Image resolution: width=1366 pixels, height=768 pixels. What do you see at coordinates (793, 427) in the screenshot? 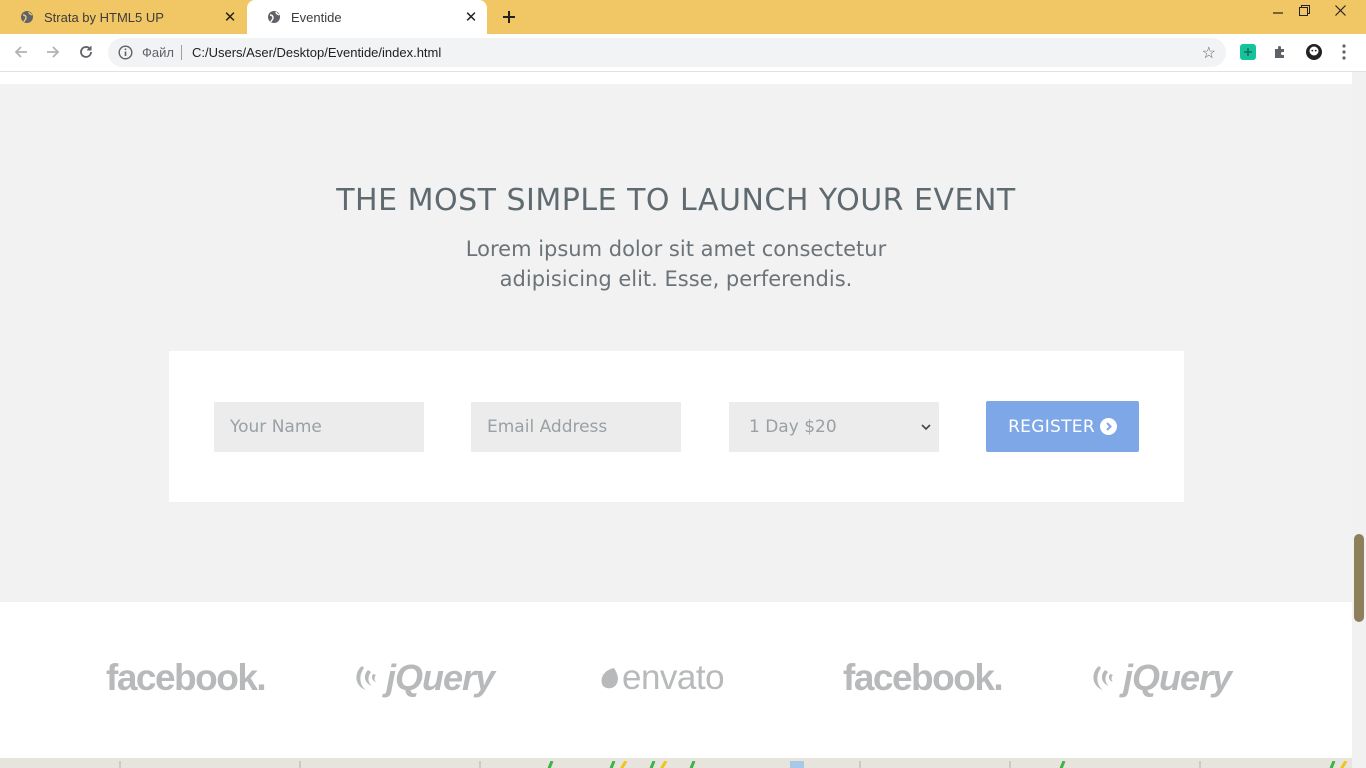
I see `ticket-selected-value: 1 Day $20` at bounding box center [793, 427].